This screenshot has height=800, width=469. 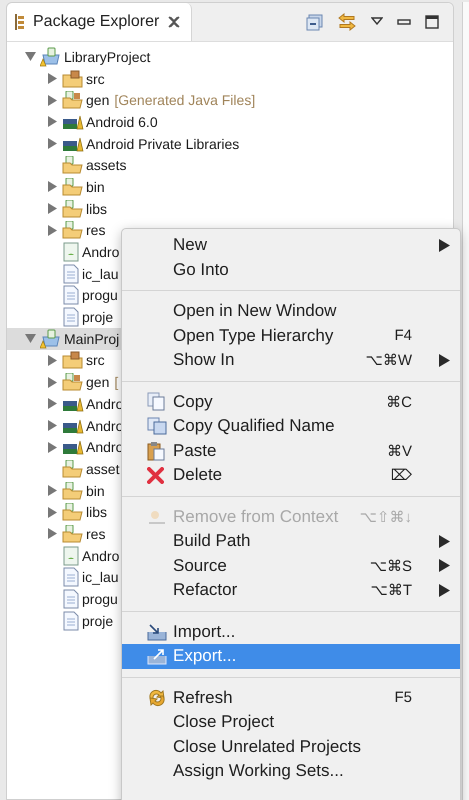 What do you see at coordinates (403, 697) in the screenshot?
I see `shortcut-text: F5` at bounding box center [403, 697].